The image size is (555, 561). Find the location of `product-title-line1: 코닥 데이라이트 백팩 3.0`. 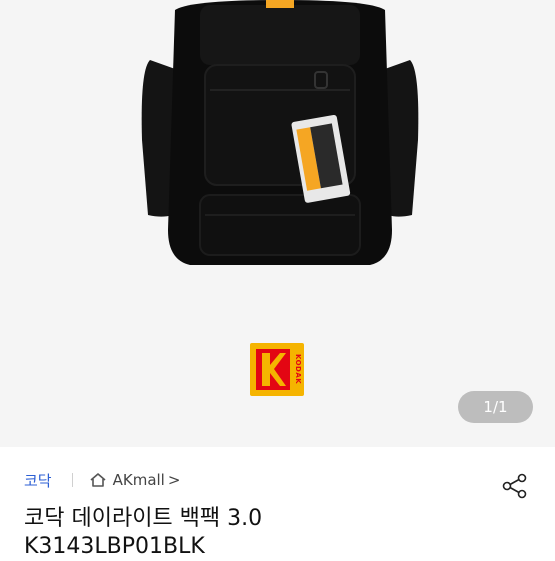

product-title-line1: 코닥 데이라이트 백팩 3.0 is located at coordinates (143, 518).